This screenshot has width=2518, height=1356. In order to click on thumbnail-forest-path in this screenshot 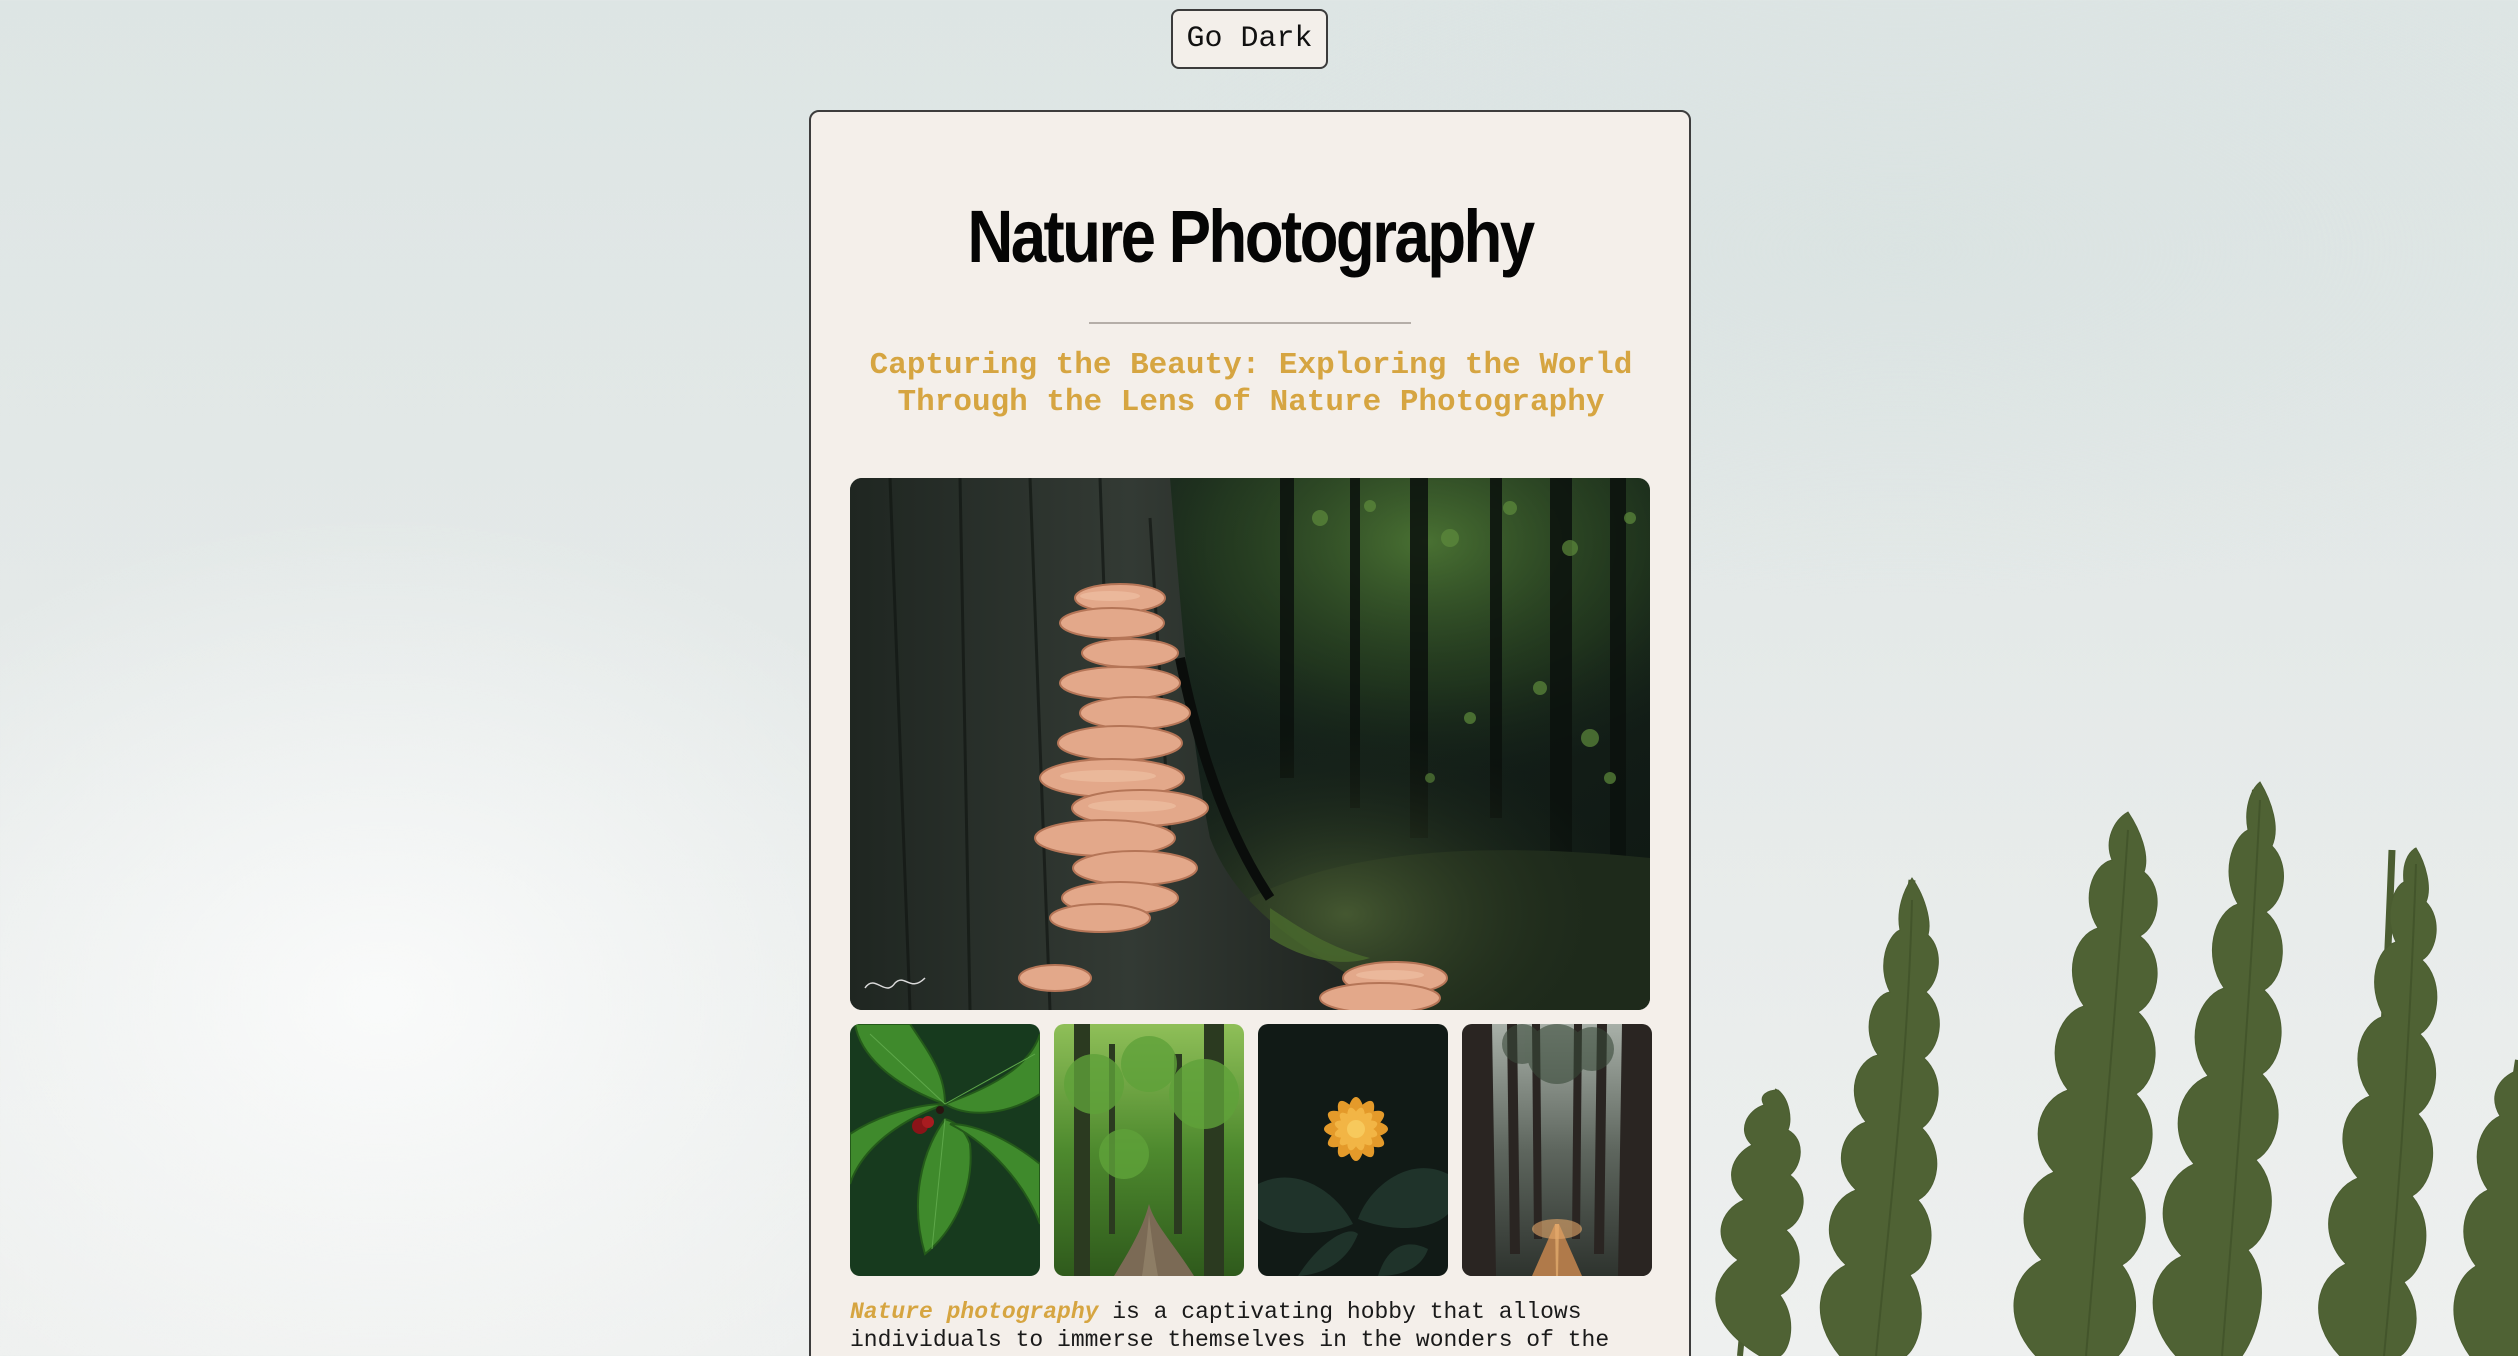, I will do `click(1149, 1150)`.